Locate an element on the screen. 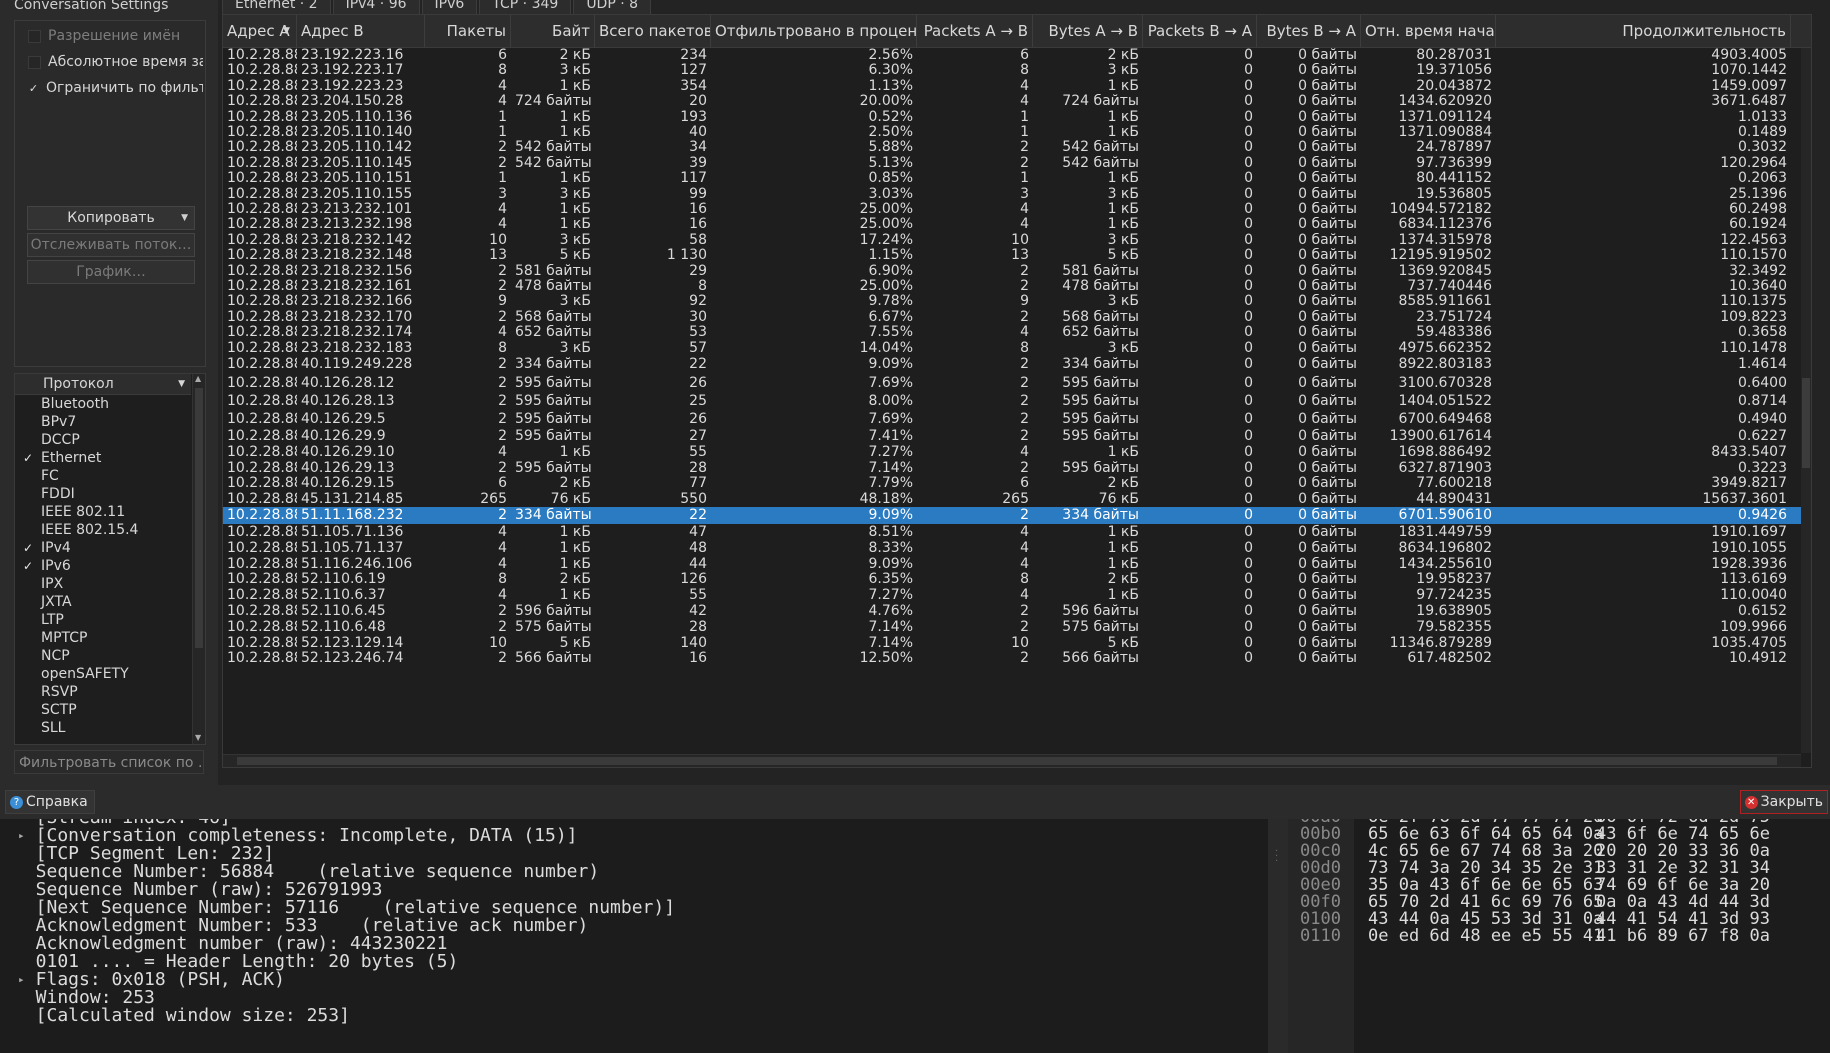  protocol-header: Протокол ▼ is located at coordinates (103, 384).